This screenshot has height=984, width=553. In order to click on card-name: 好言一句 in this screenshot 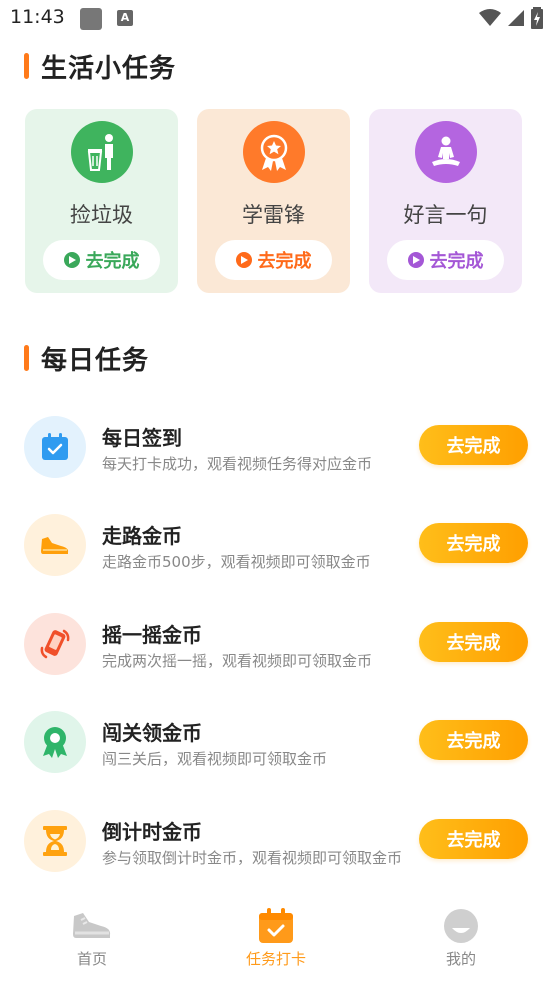, I will do `click(445, 215)`.